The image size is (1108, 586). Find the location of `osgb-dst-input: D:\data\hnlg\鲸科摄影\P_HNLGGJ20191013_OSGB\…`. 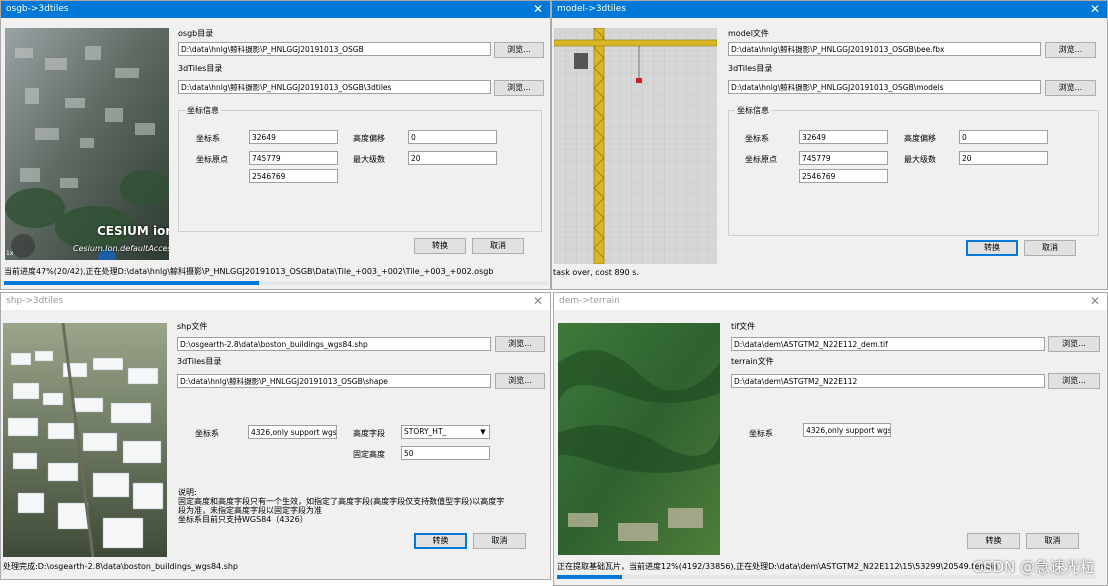

osgb-dst-input: D:\data\hnlg\鲸科摄影\P_HNLGGJ20191013_OSGB\… is located at coordinates (334, 87).